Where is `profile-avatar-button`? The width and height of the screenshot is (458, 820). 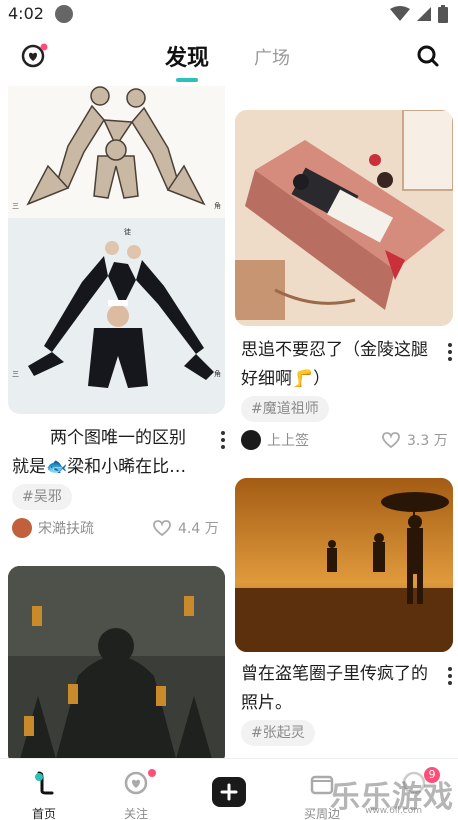 profile-avatar-button is located at coordinates (34, 56).